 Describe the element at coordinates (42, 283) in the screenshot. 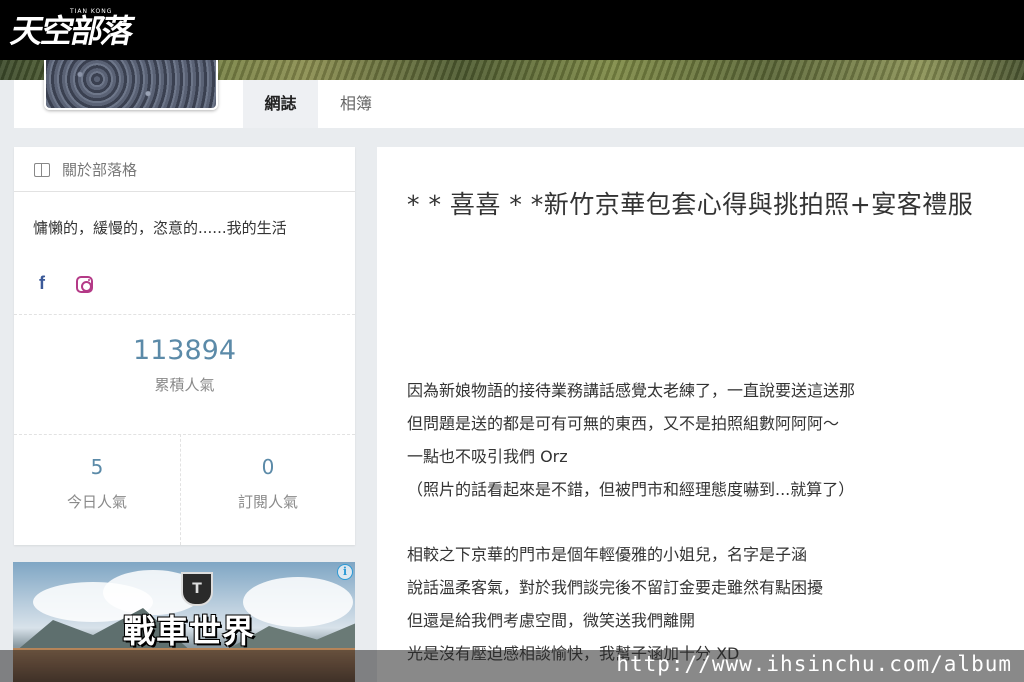

I see `facebook-icon: f` at that location.